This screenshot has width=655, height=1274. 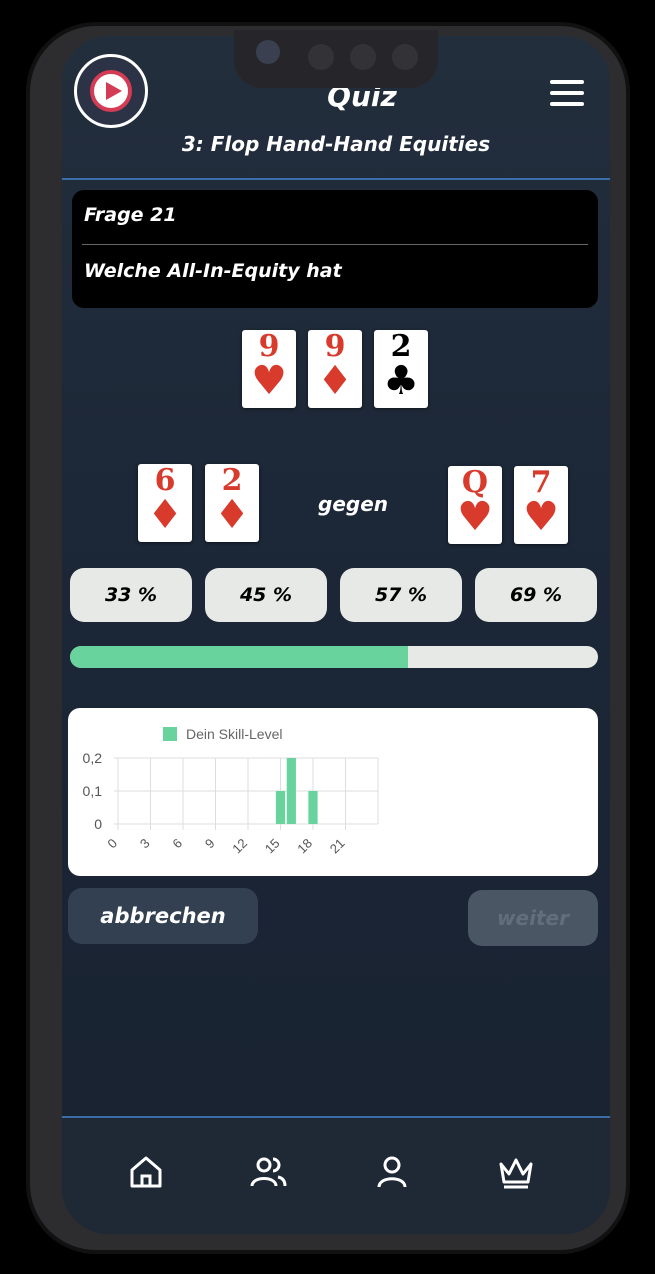 I want to click on question-text: Welche All-In-Equity hat, so click(x=213, y=271).